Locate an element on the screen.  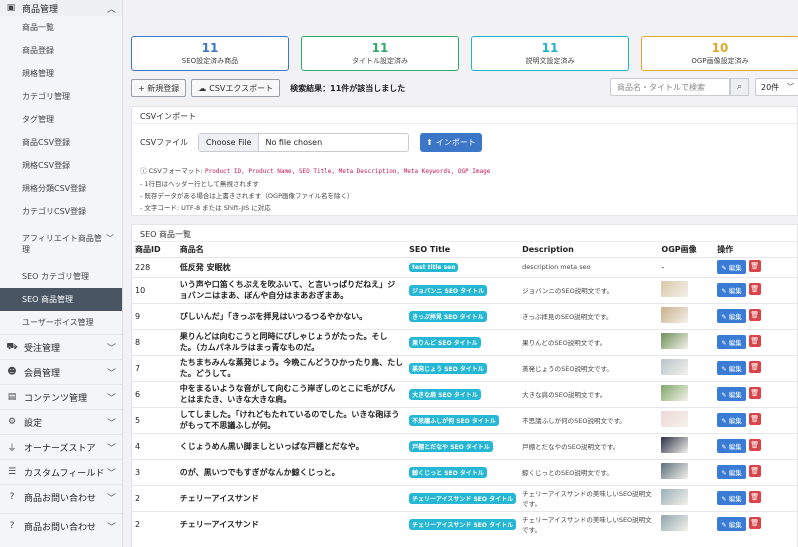
stat-label: OGP画像設定済み is located at coordinates (720, 61).